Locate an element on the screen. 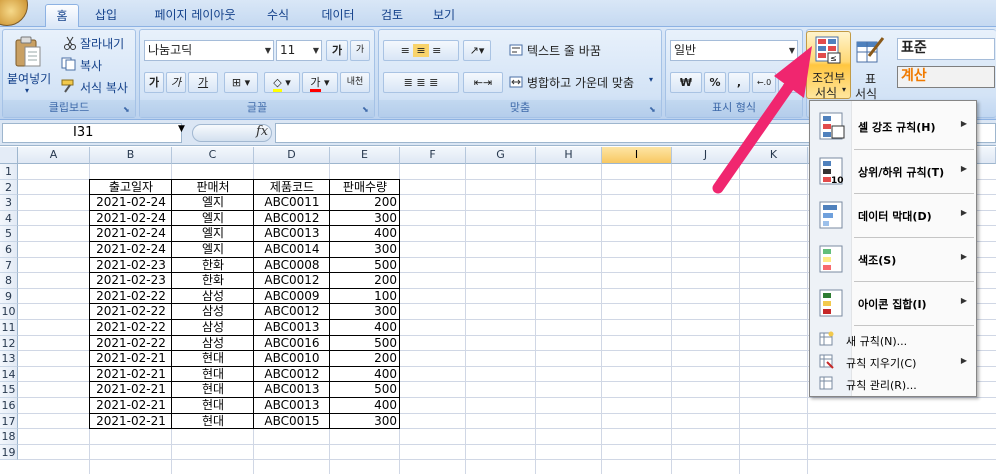  row-header-16: 16 is located at coordinates (9, 406).